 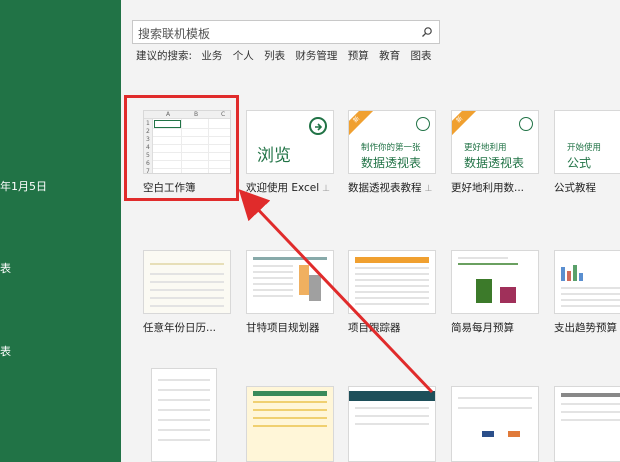 I want to click on suggest-budget: 预算, so click(x=358, y=56).